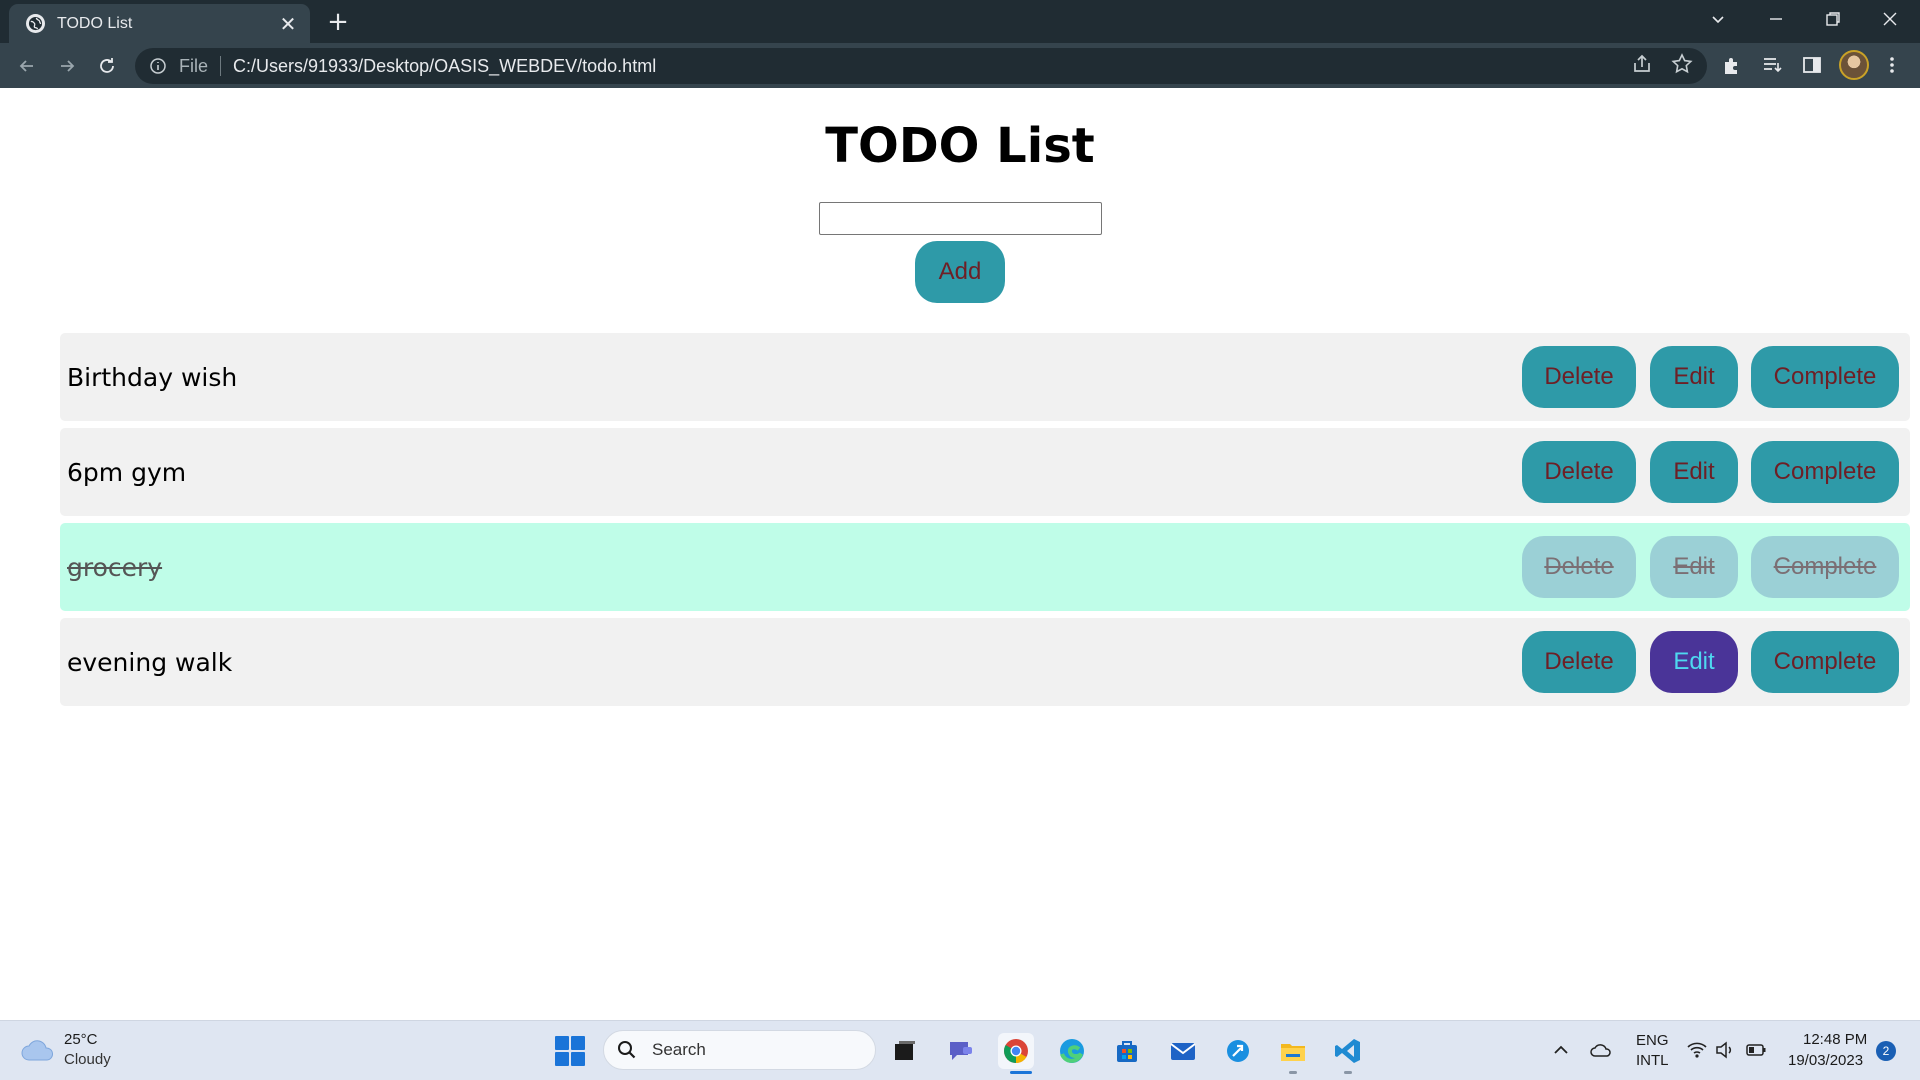 This screenshot has height=1080, width=1920. I want to click on back-arrow-icon, so click(27, 66).